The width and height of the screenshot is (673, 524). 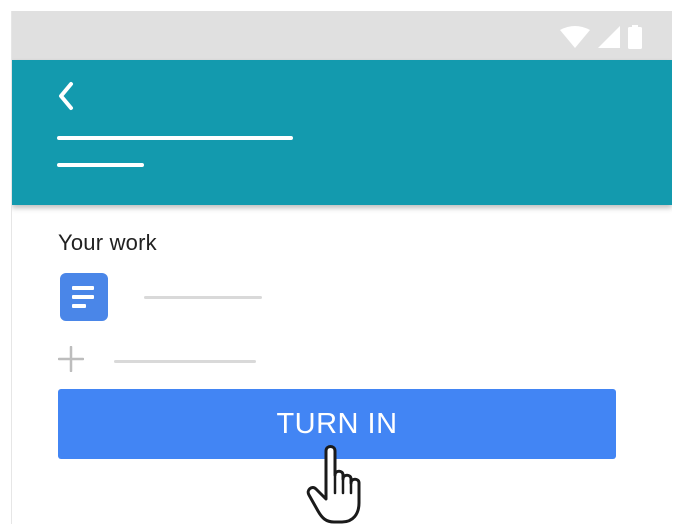 I want to click on section-title: Your work, so click(x=107, y=242).